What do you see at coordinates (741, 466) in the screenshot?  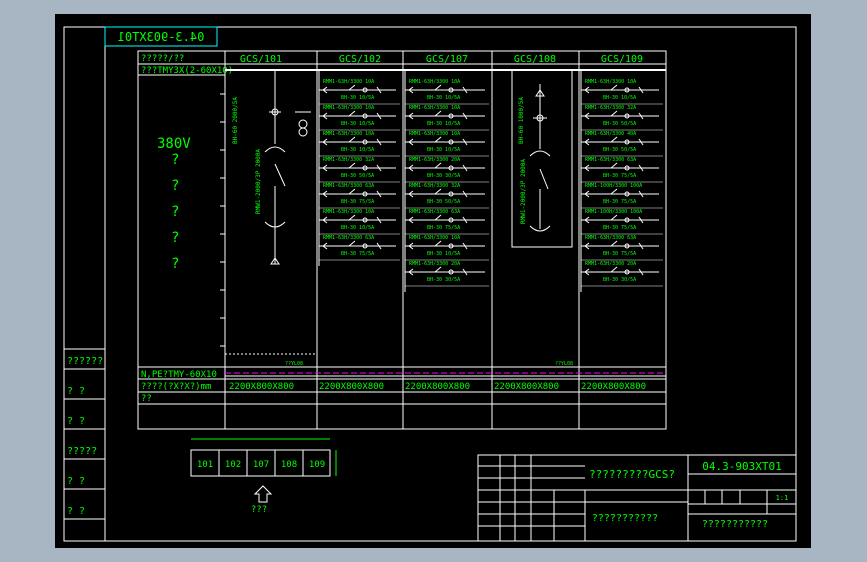 I see `title-block-drawing-no: 04.3-903XT01` at bounding box center [741, 466].